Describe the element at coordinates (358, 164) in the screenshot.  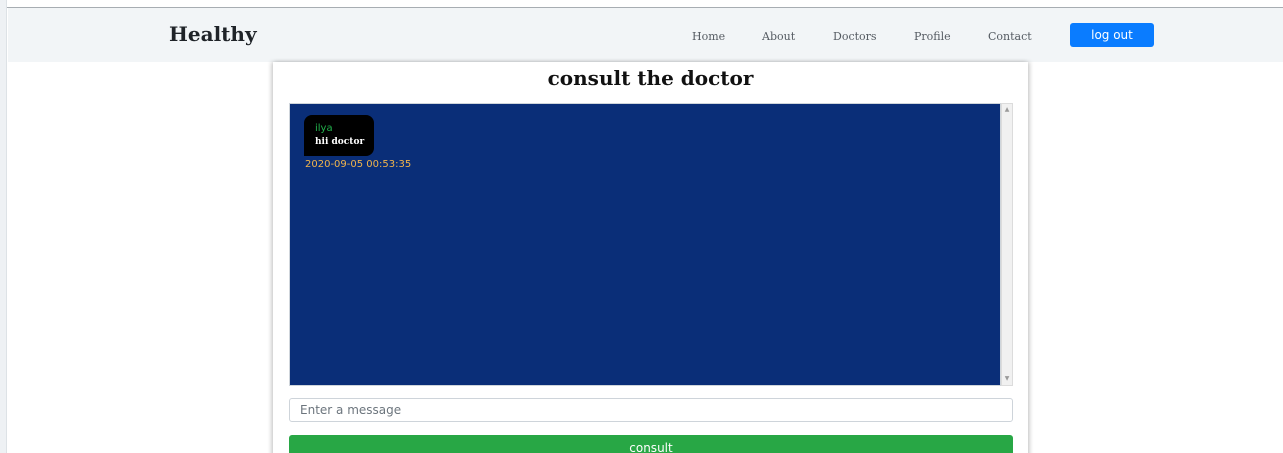
I see `message-timestamp: 2020-09-05 00:53:35` at that location.